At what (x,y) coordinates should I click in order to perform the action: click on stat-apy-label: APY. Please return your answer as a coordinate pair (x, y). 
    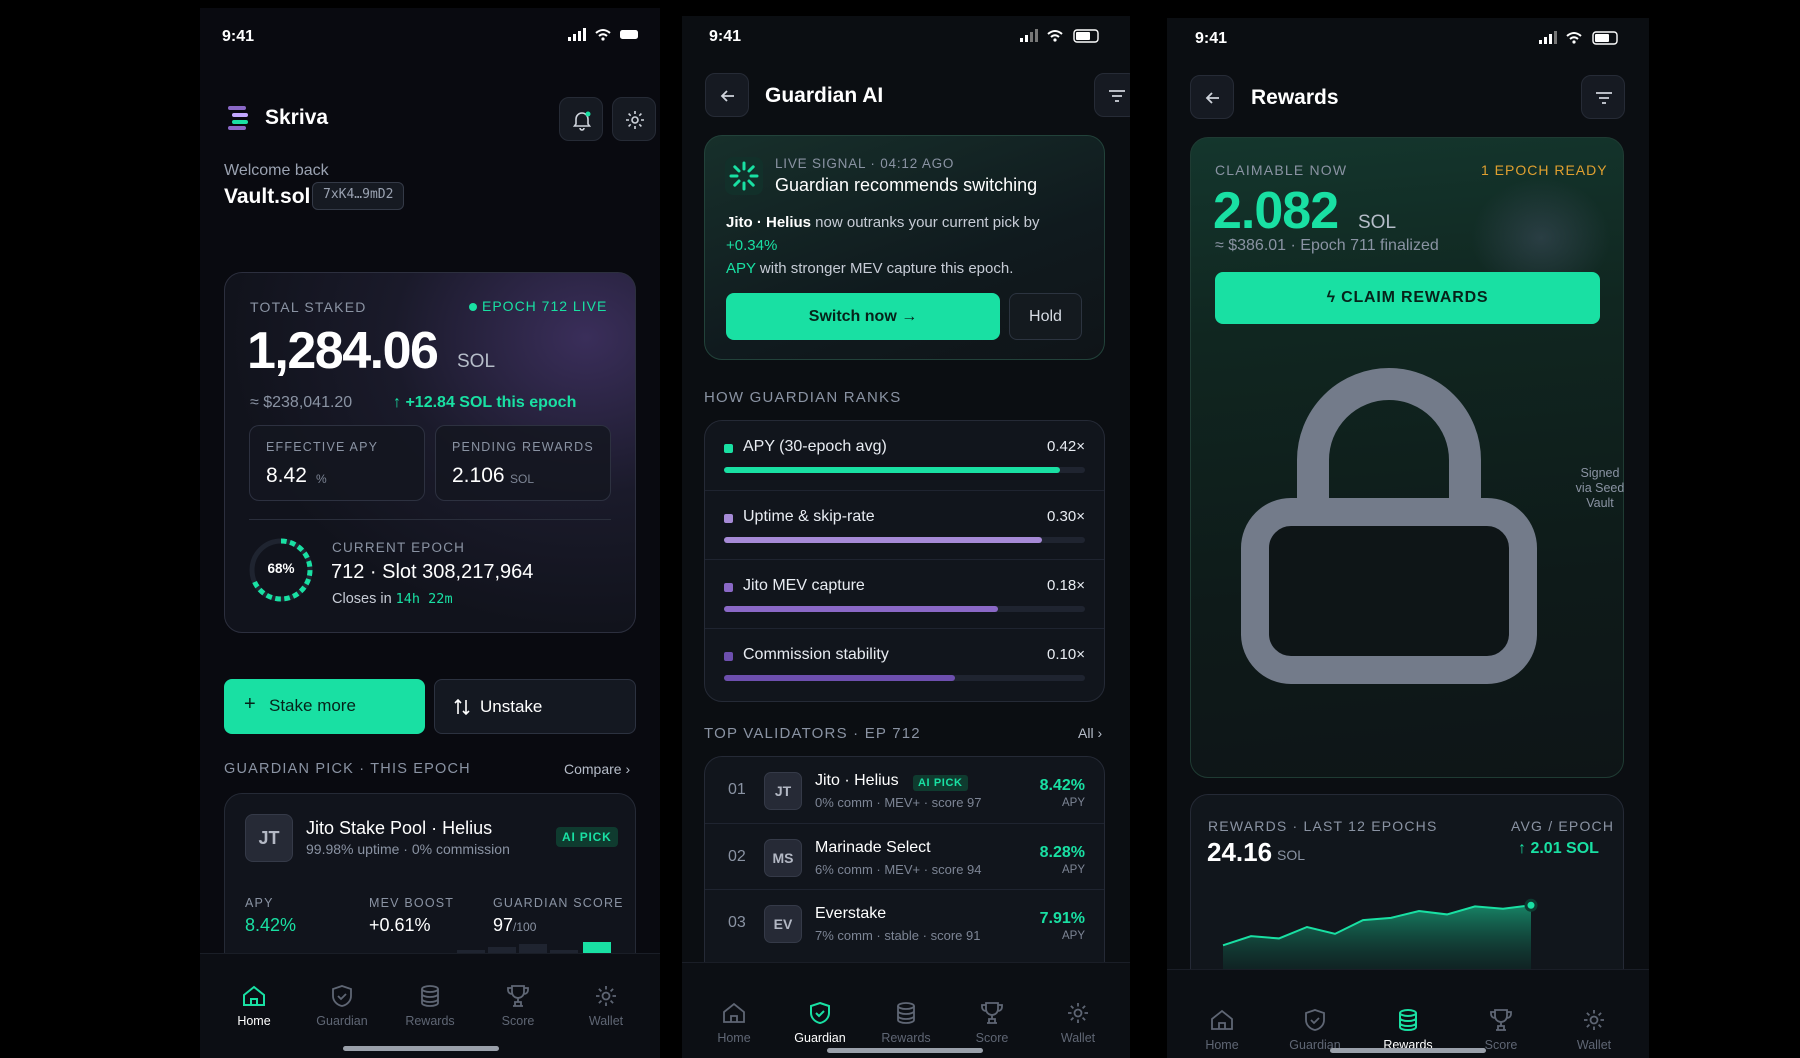
    Looking at the image, I should click on (259, 903).